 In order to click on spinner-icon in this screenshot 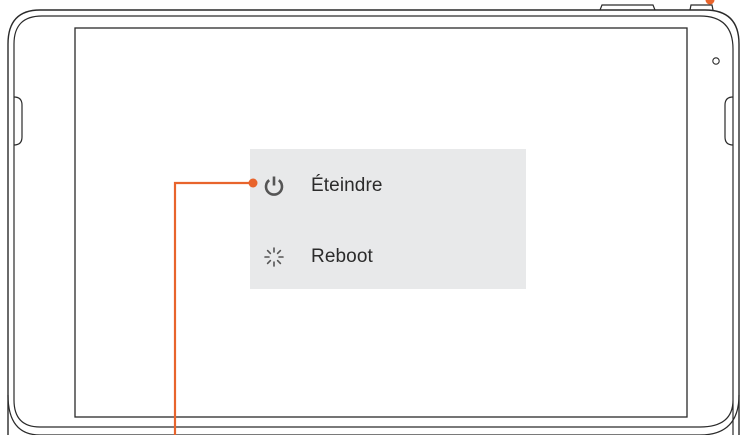, I will do `click(274, 257)`.